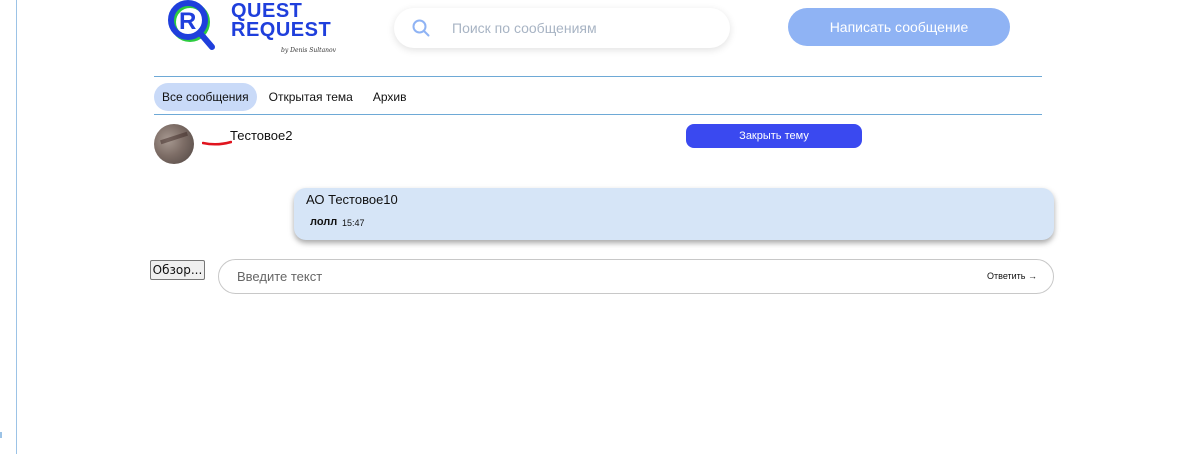  Describe the element at coordinates (587, 276) in the screenshot. I see `reply-input` at that location.